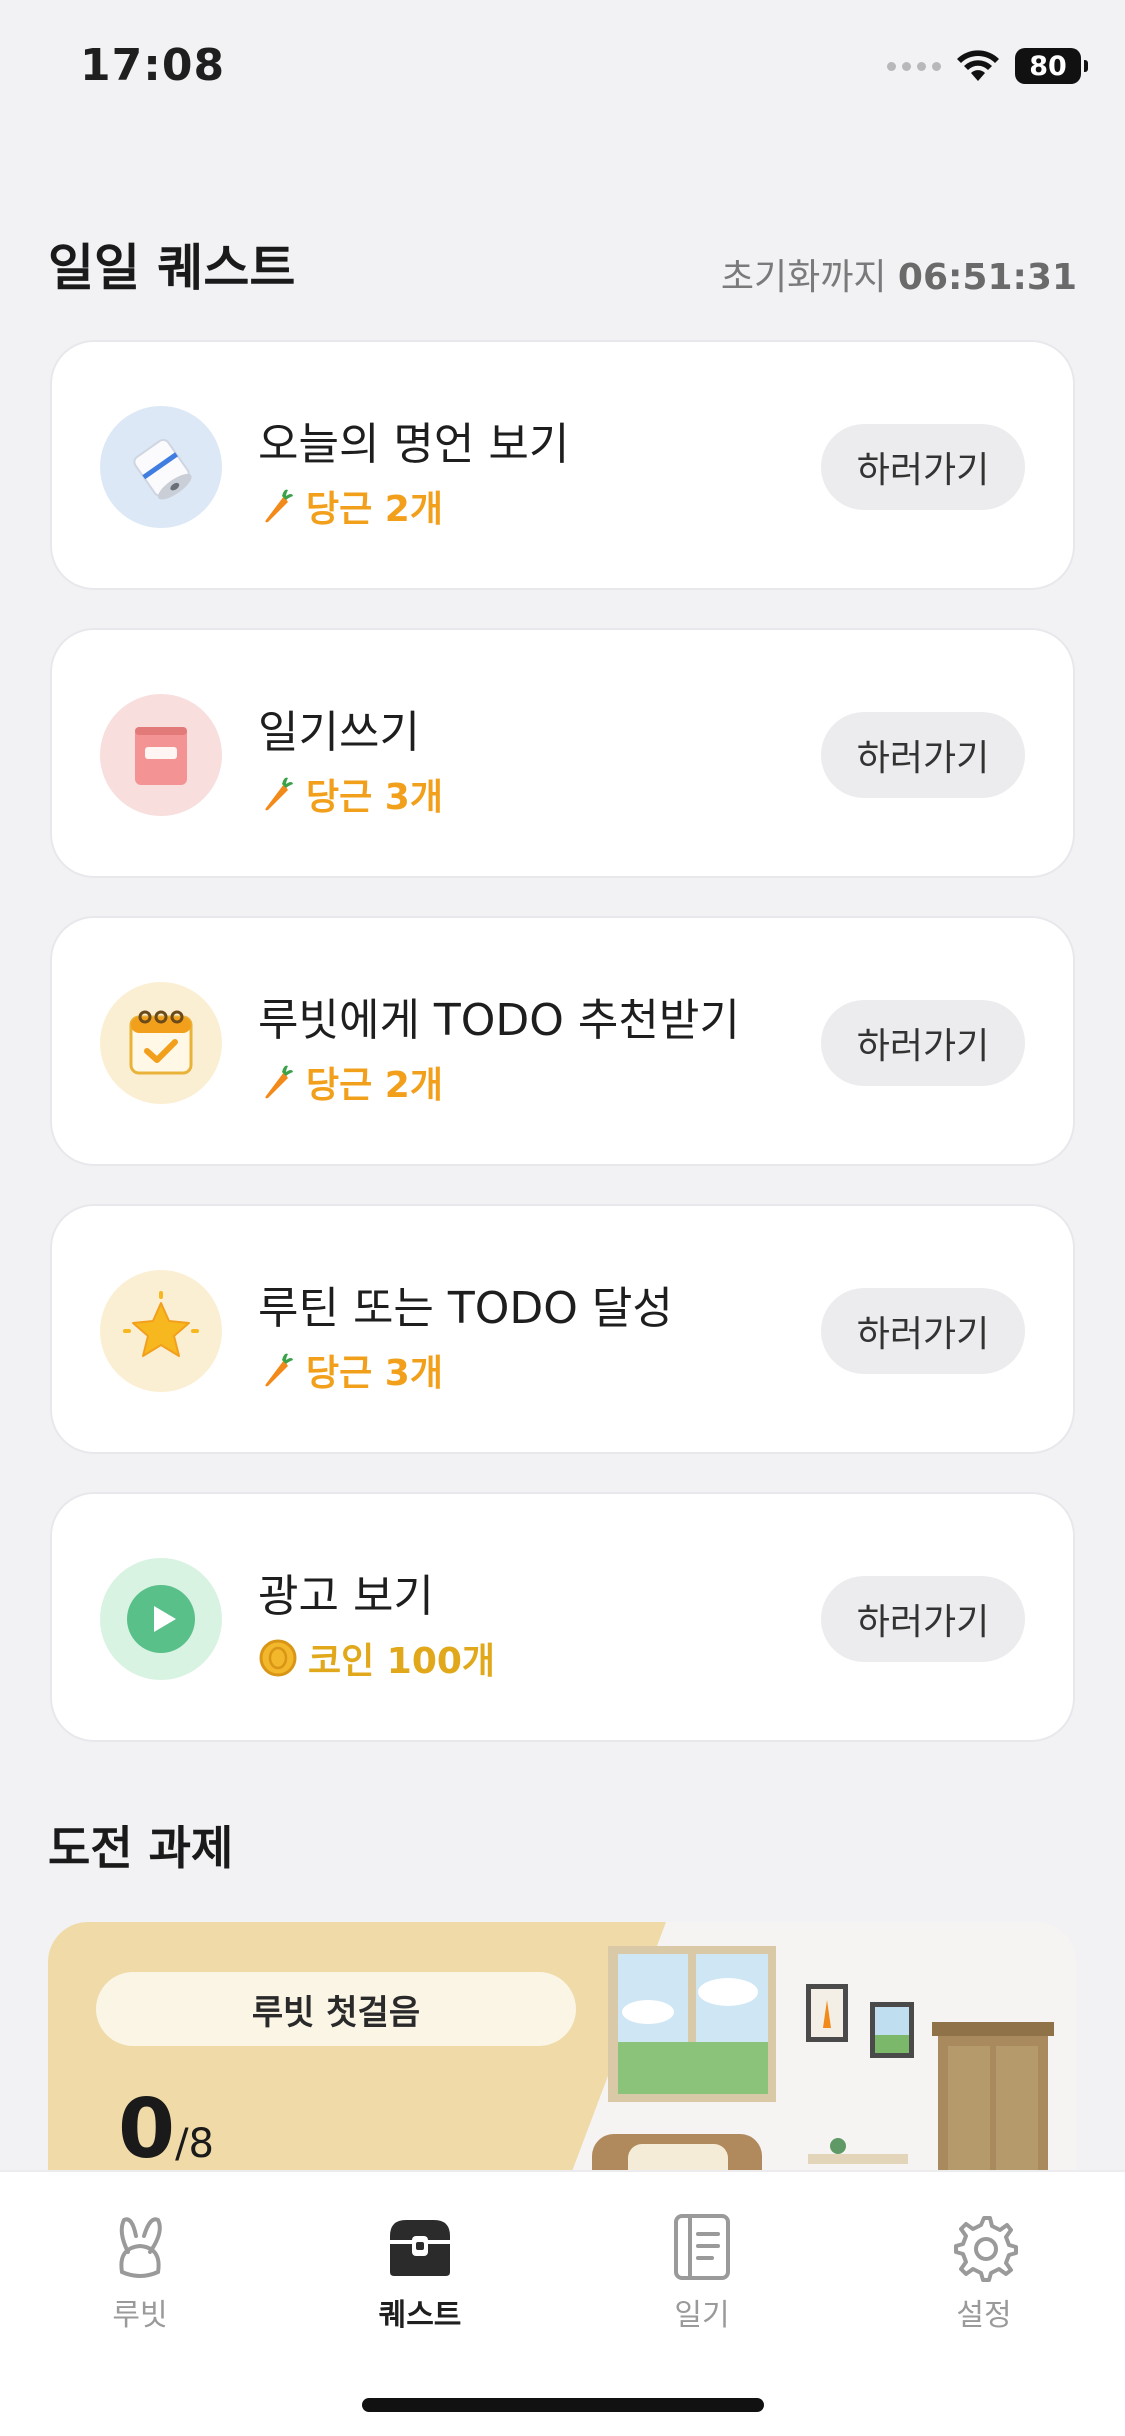 The height and width of the screenshot is (2436, 1125). I want to click on tab-diary: 일기, so click(702, 2273).